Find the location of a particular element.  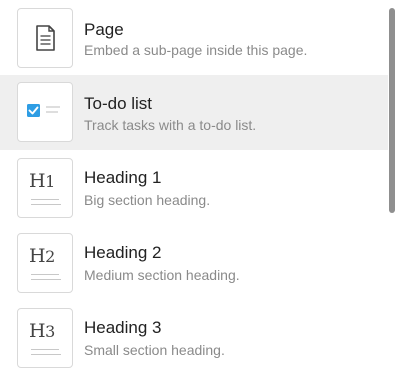

menu-item-title: Heading 1 is located at coordinates (123, 177).